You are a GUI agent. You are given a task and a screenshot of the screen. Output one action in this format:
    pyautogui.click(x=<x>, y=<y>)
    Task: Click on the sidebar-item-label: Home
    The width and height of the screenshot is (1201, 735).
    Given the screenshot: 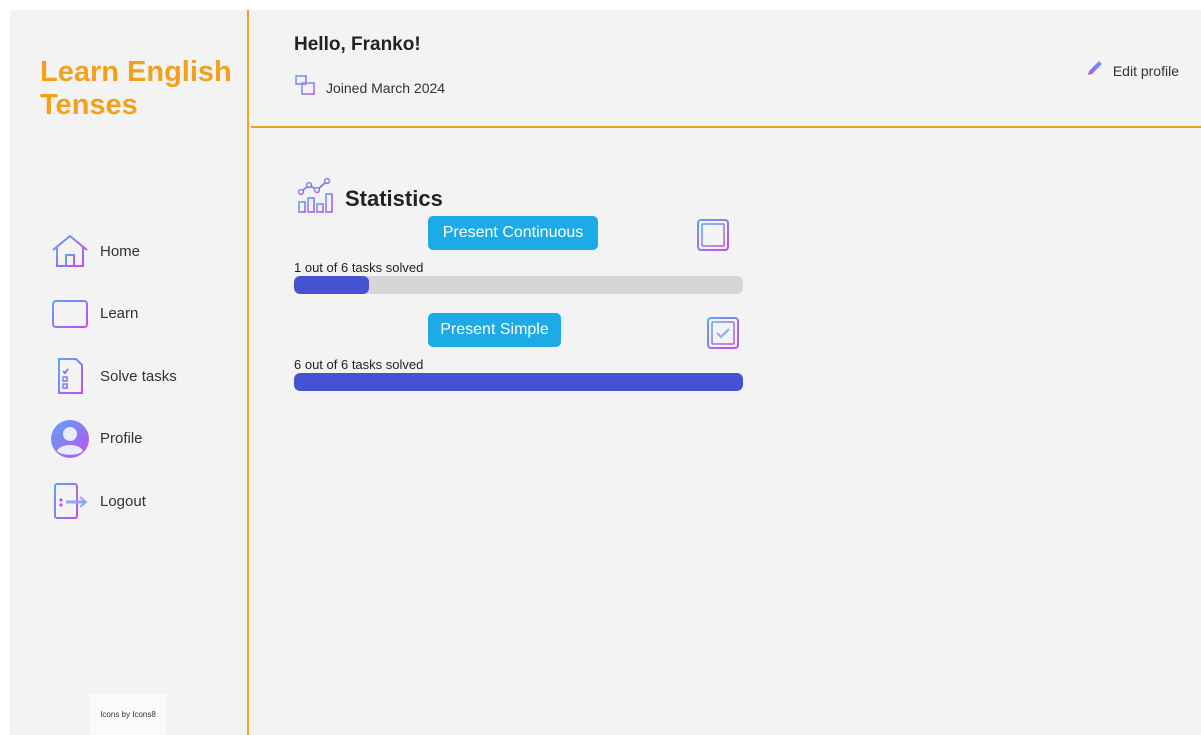 What is the action you would take?
    pyautogui.click(x=120, y=251)
    